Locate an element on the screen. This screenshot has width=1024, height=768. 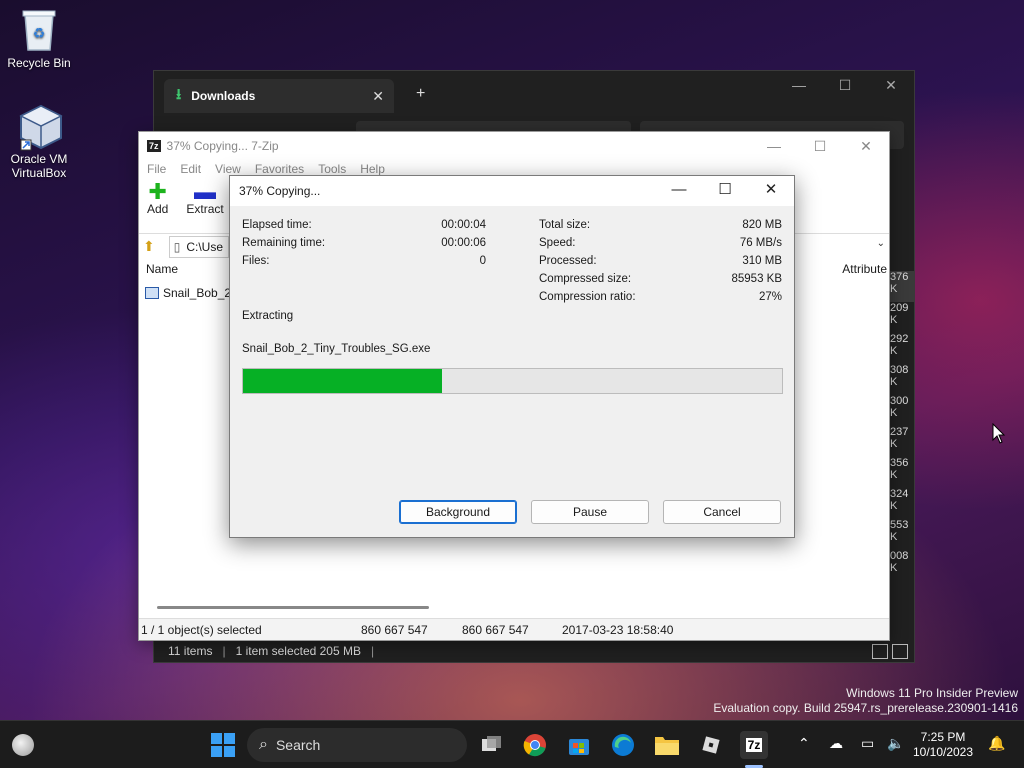
network-icon: ▭ is located at coordinates (867, 743).